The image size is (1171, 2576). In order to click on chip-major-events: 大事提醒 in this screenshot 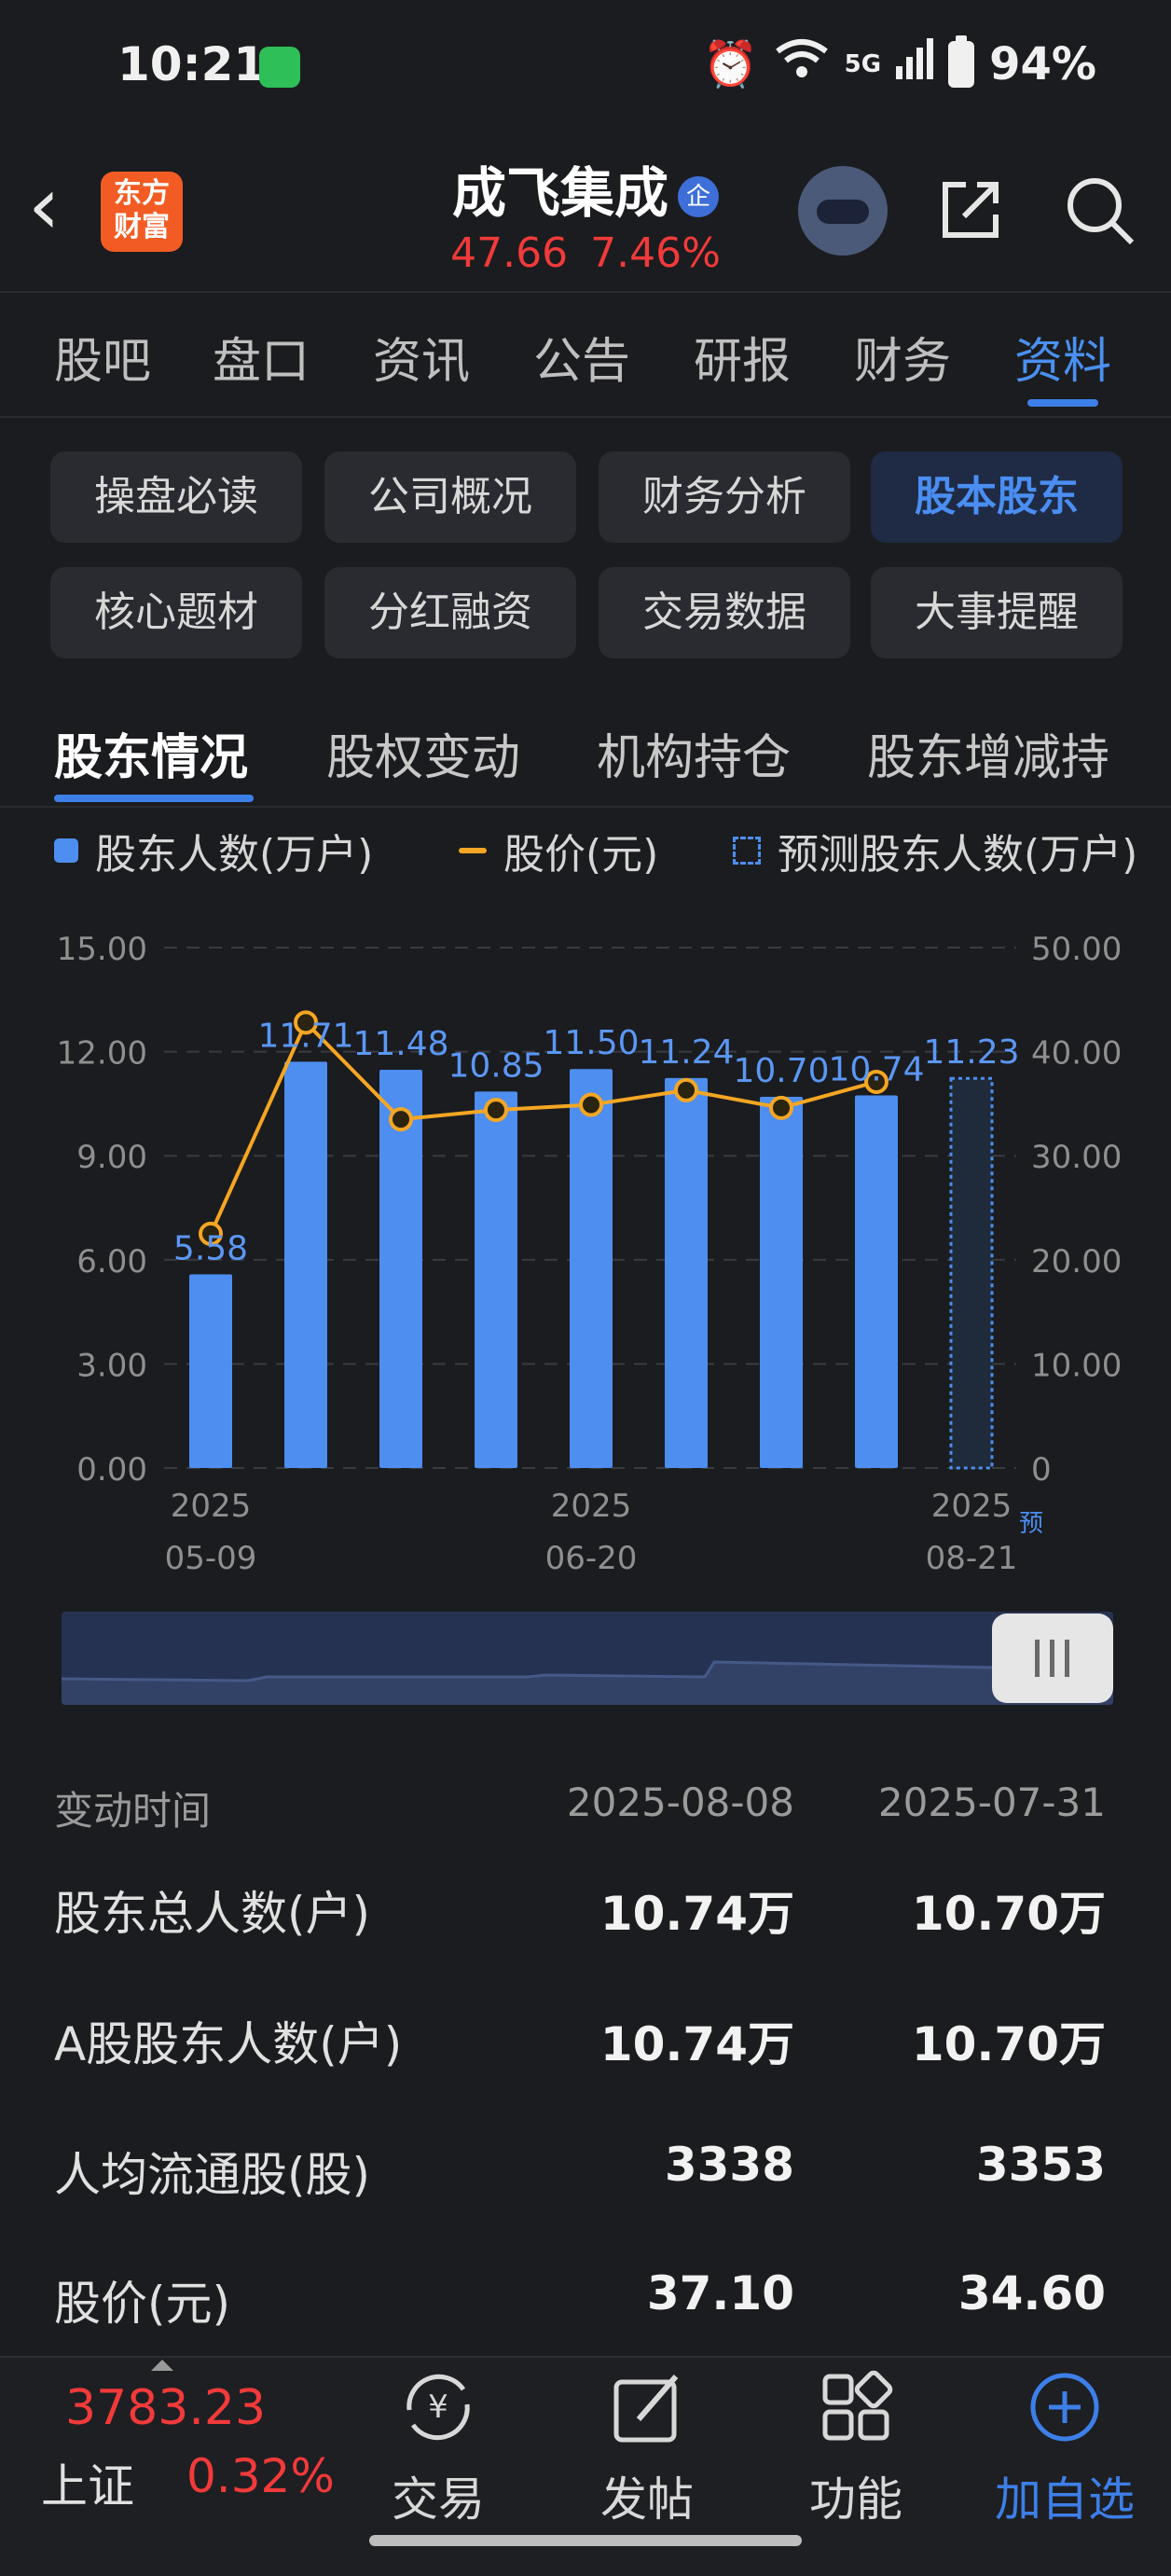, I will do `click(997, 612)`.